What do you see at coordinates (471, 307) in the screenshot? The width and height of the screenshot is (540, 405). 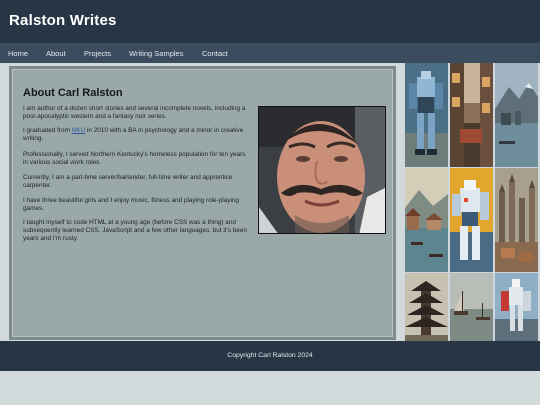 I see `gallery-harbor-image` at bounding box center [471, 307].